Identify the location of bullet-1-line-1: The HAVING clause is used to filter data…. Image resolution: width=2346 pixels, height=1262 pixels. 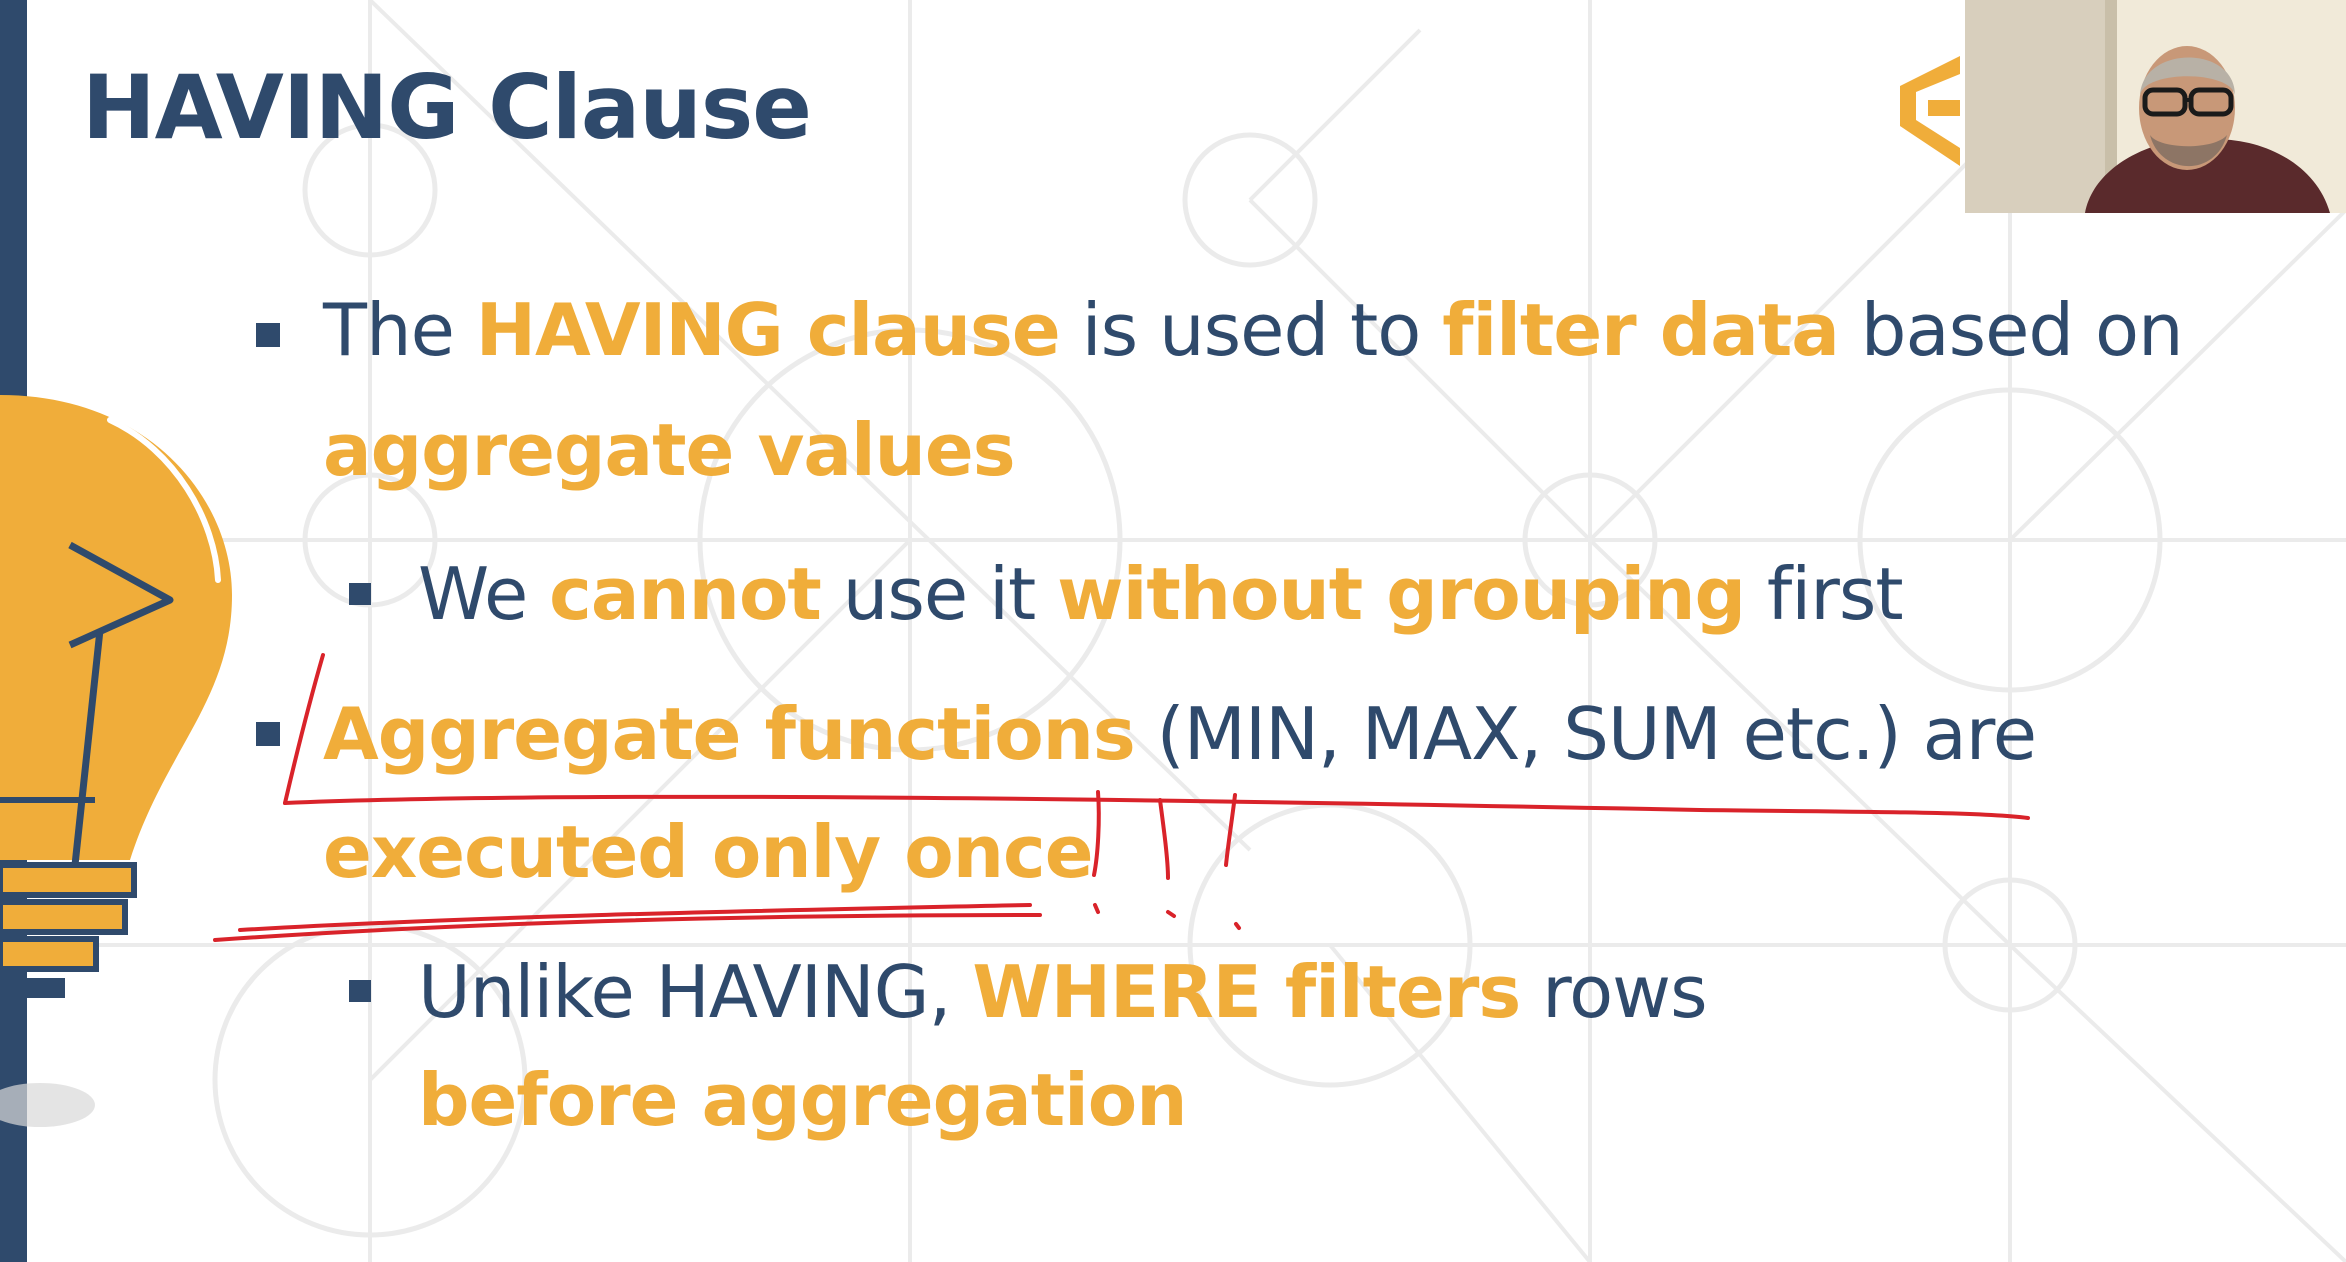
(1253, 330).